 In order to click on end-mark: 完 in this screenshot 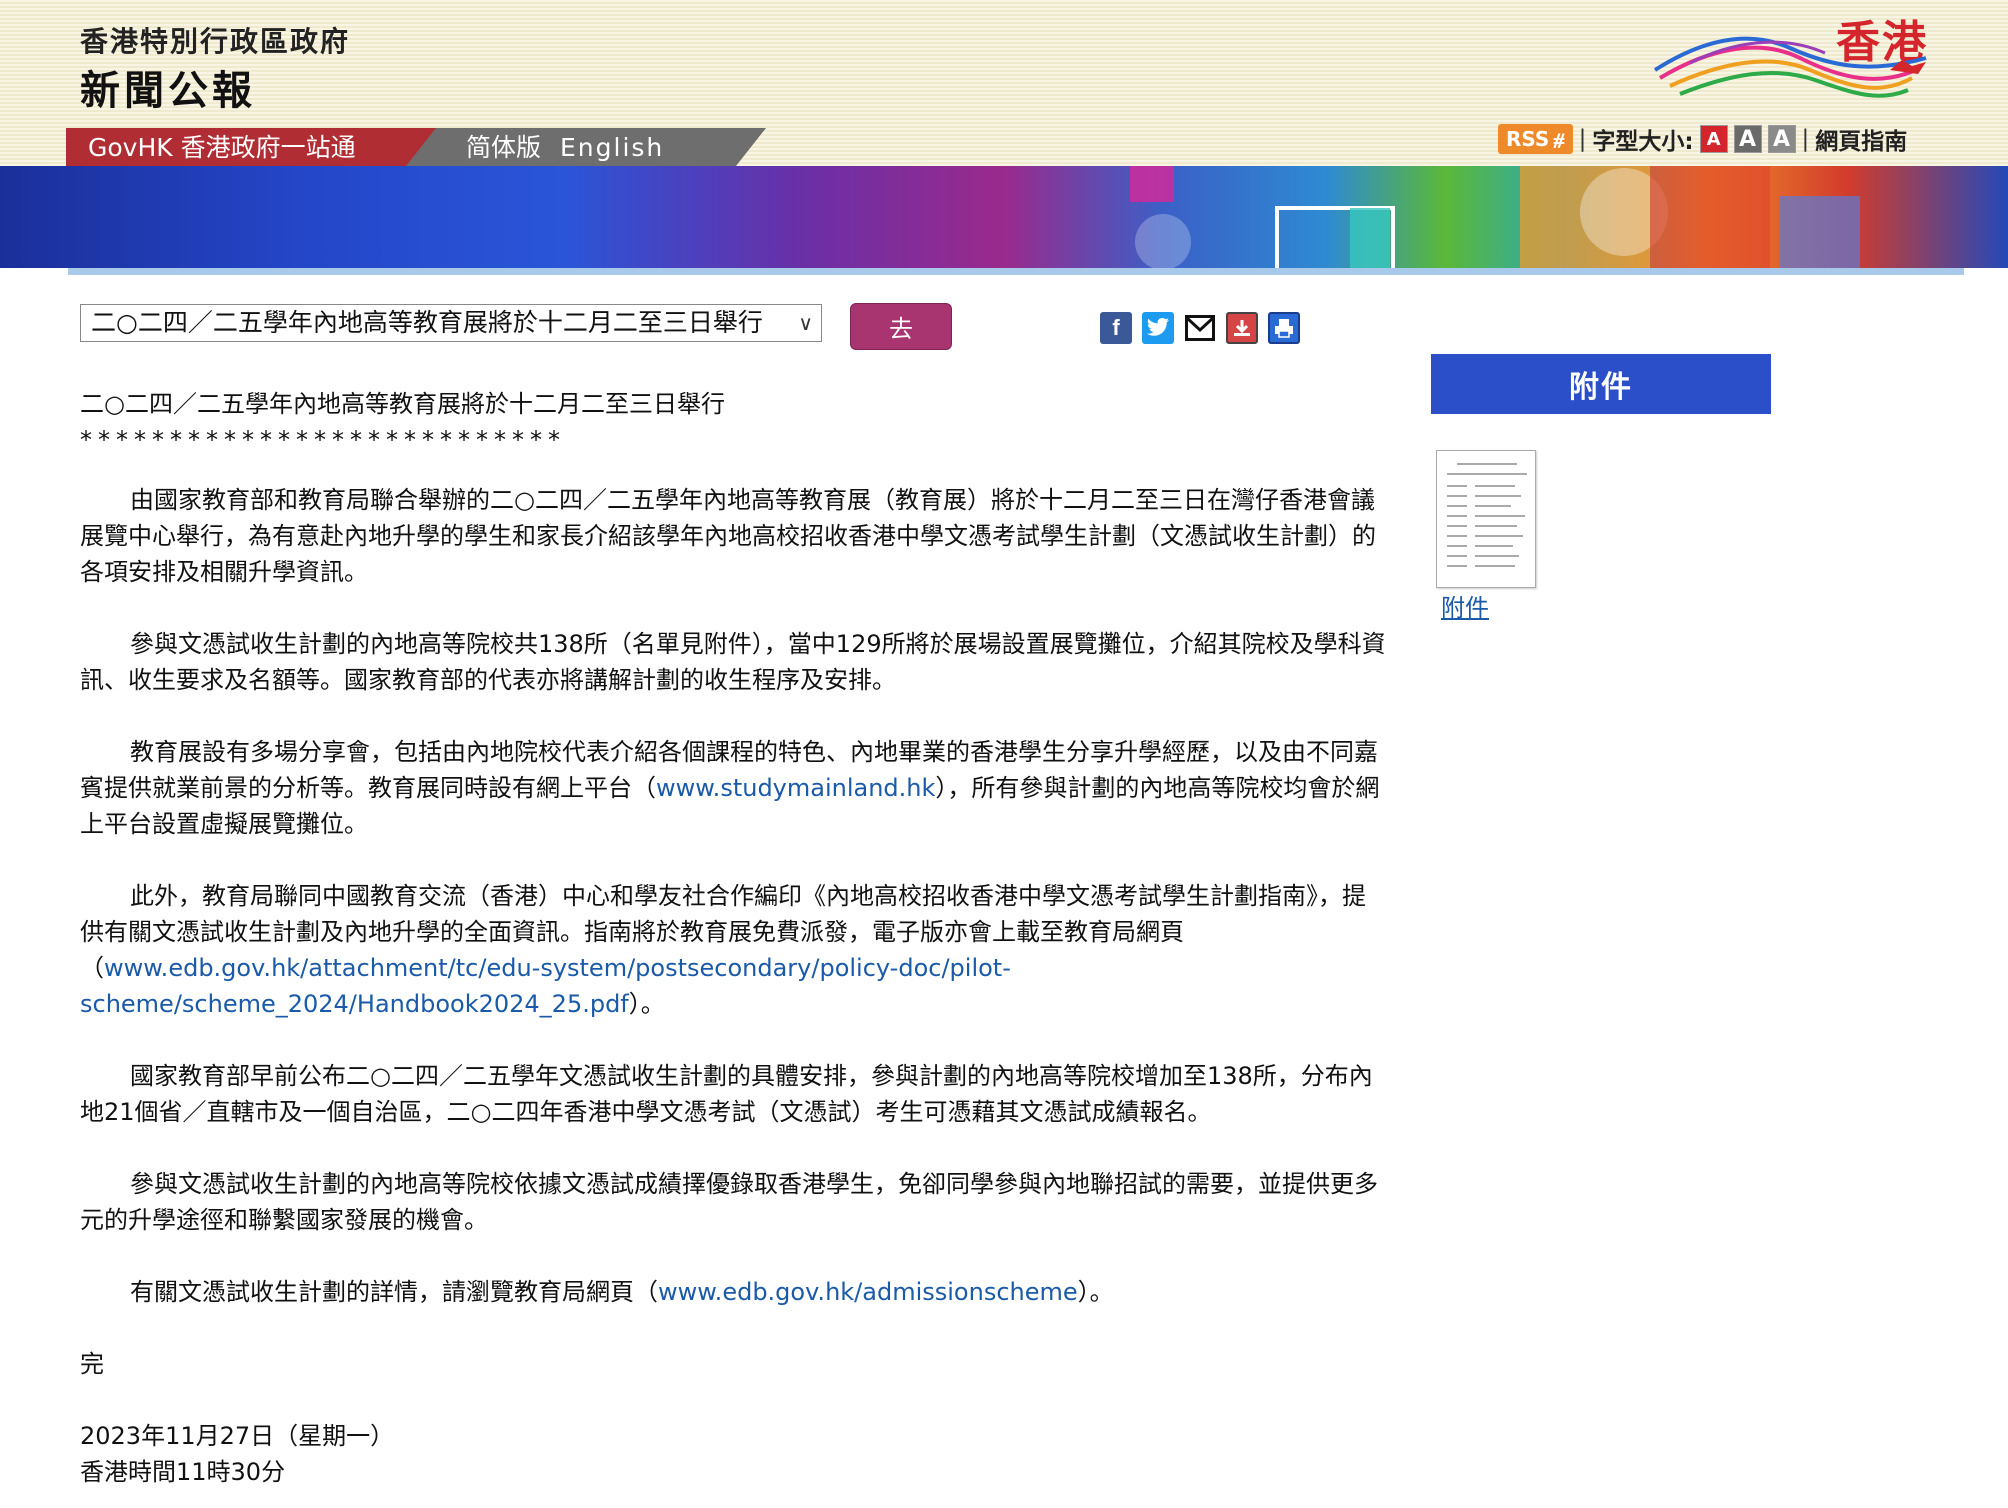, I will do `click(733, 1364)`.